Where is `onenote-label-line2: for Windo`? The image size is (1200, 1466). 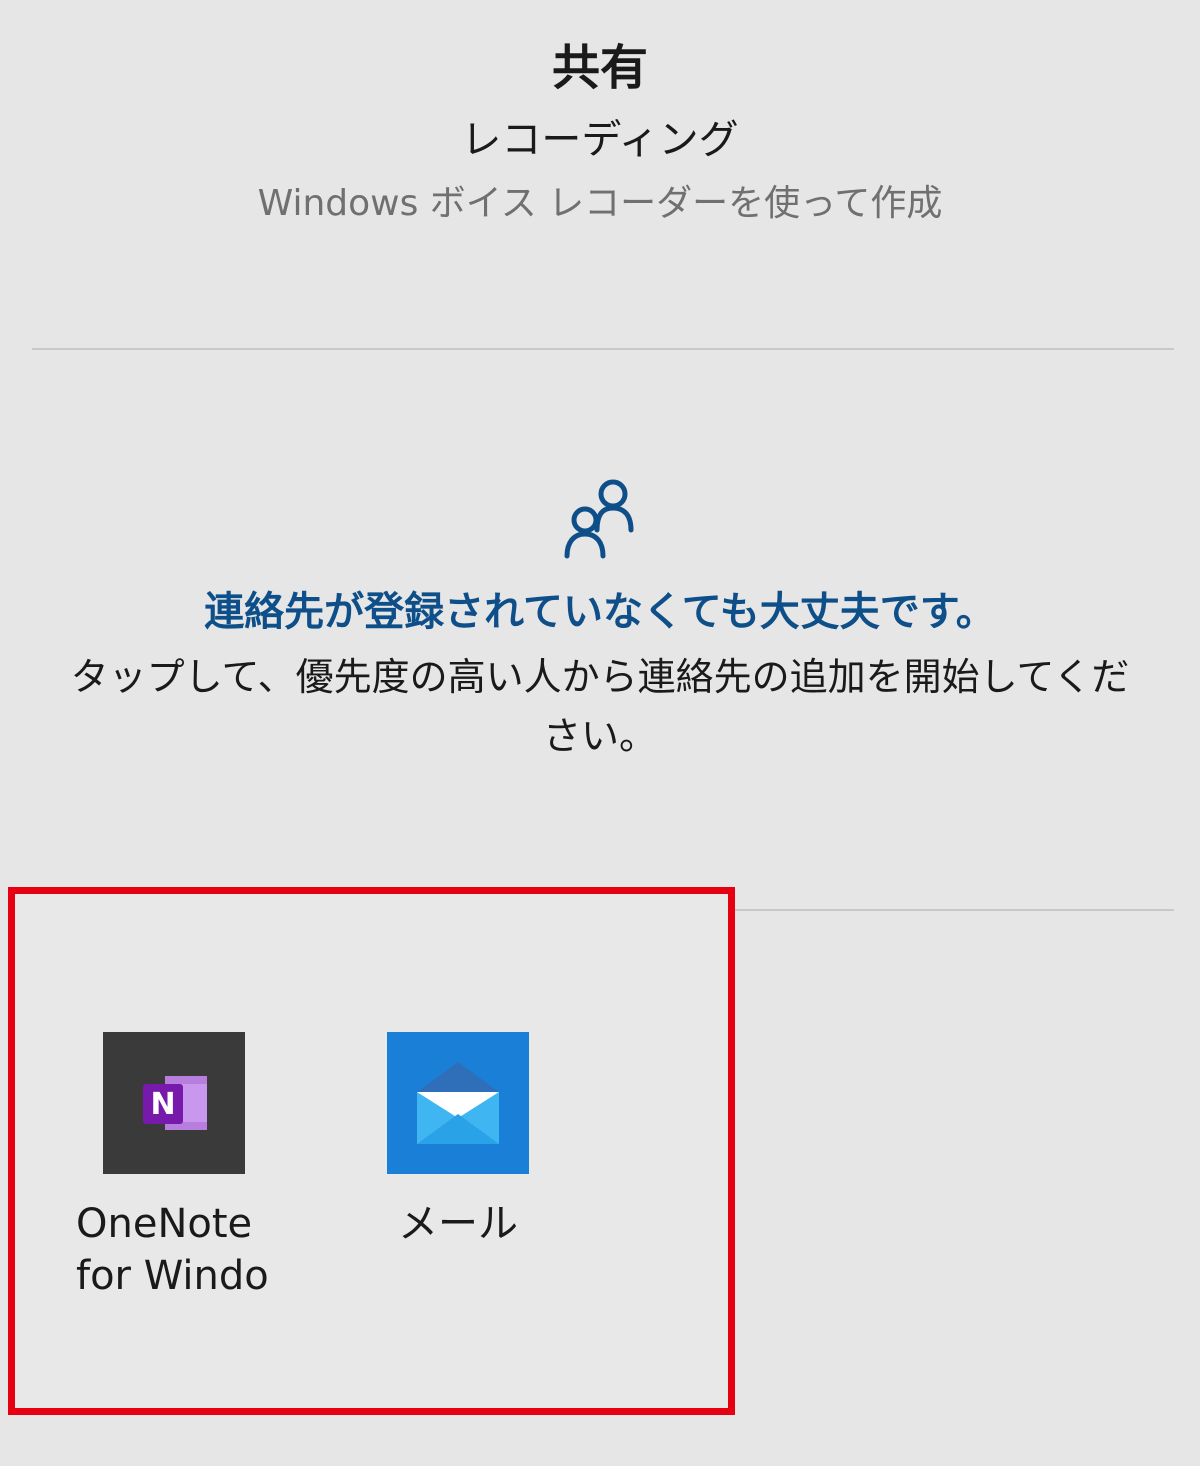
onenote-label-line2: for Windo is located at coordinates (172, 1276).